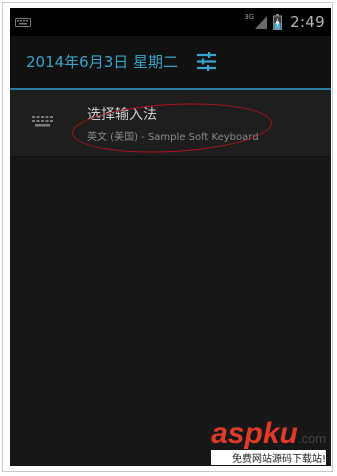 This screenshot has height=476, width=337. What do you see at coordinates (170, 22) in the screenshot?
I see `status-bar: 3G 2:49` at bounding box center [170, 22].